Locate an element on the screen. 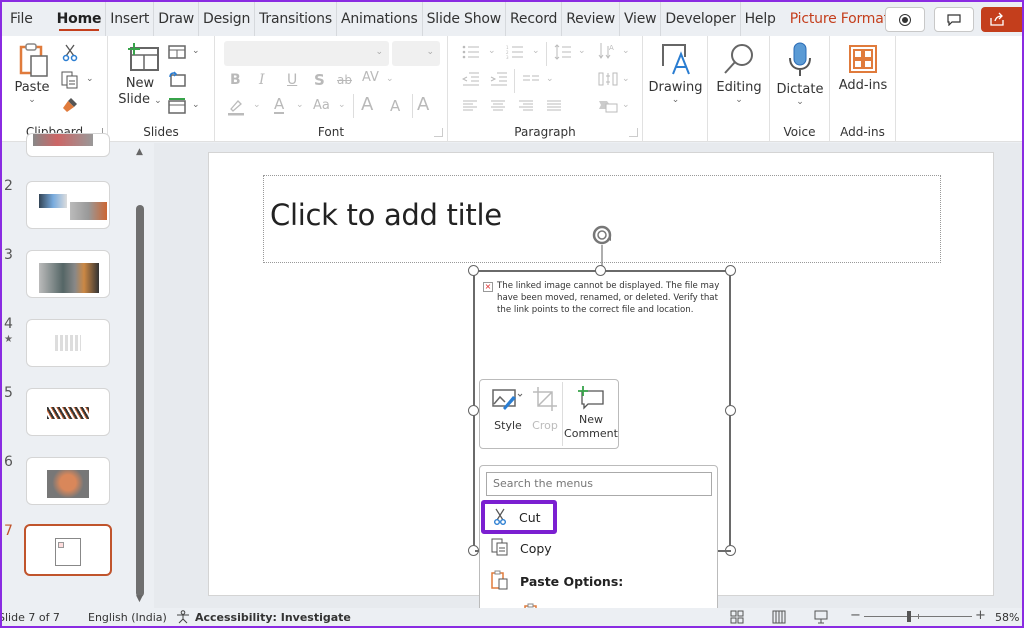  addins-label: Add-ins is located at coordinates (863, 85).